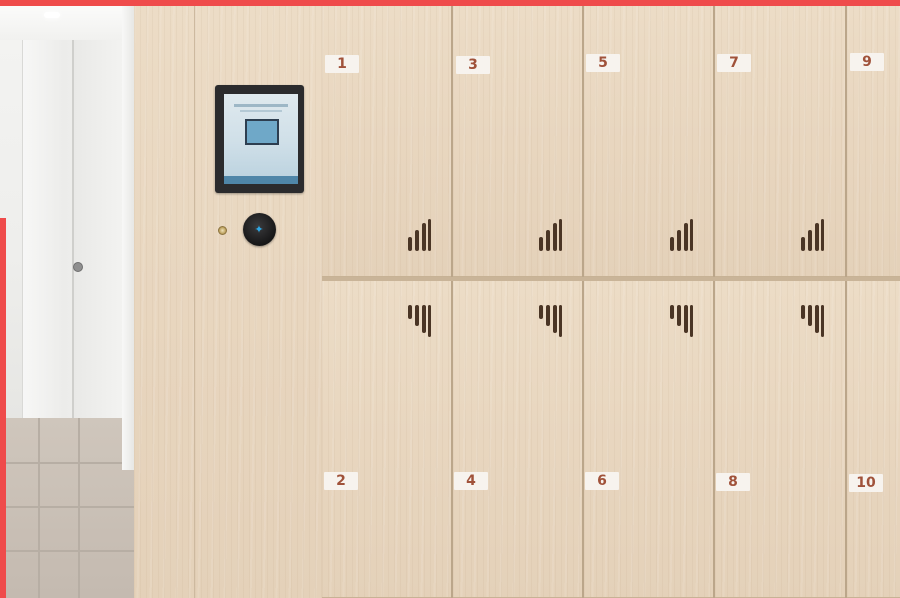 The width and height of the screenshot is (900, 598). What do you see at coordinates (450, 3) in the screenshot?
I see `top-accent-bar` at bounding box center [450, 3].